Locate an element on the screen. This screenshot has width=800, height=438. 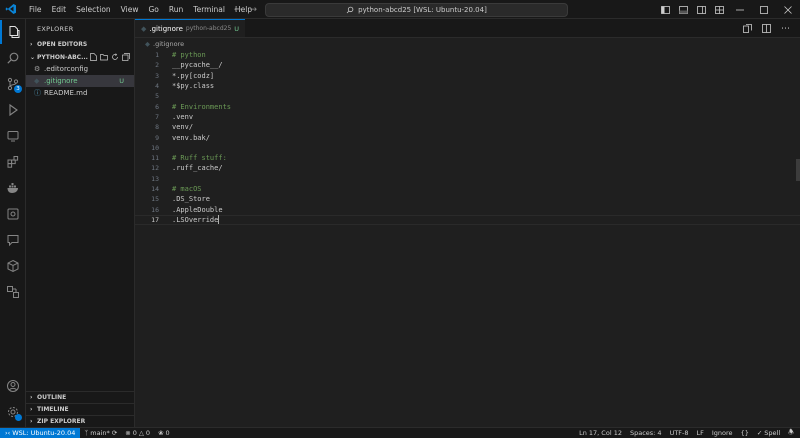
line-text: .LSOverride is located at coordinates (195, 219).